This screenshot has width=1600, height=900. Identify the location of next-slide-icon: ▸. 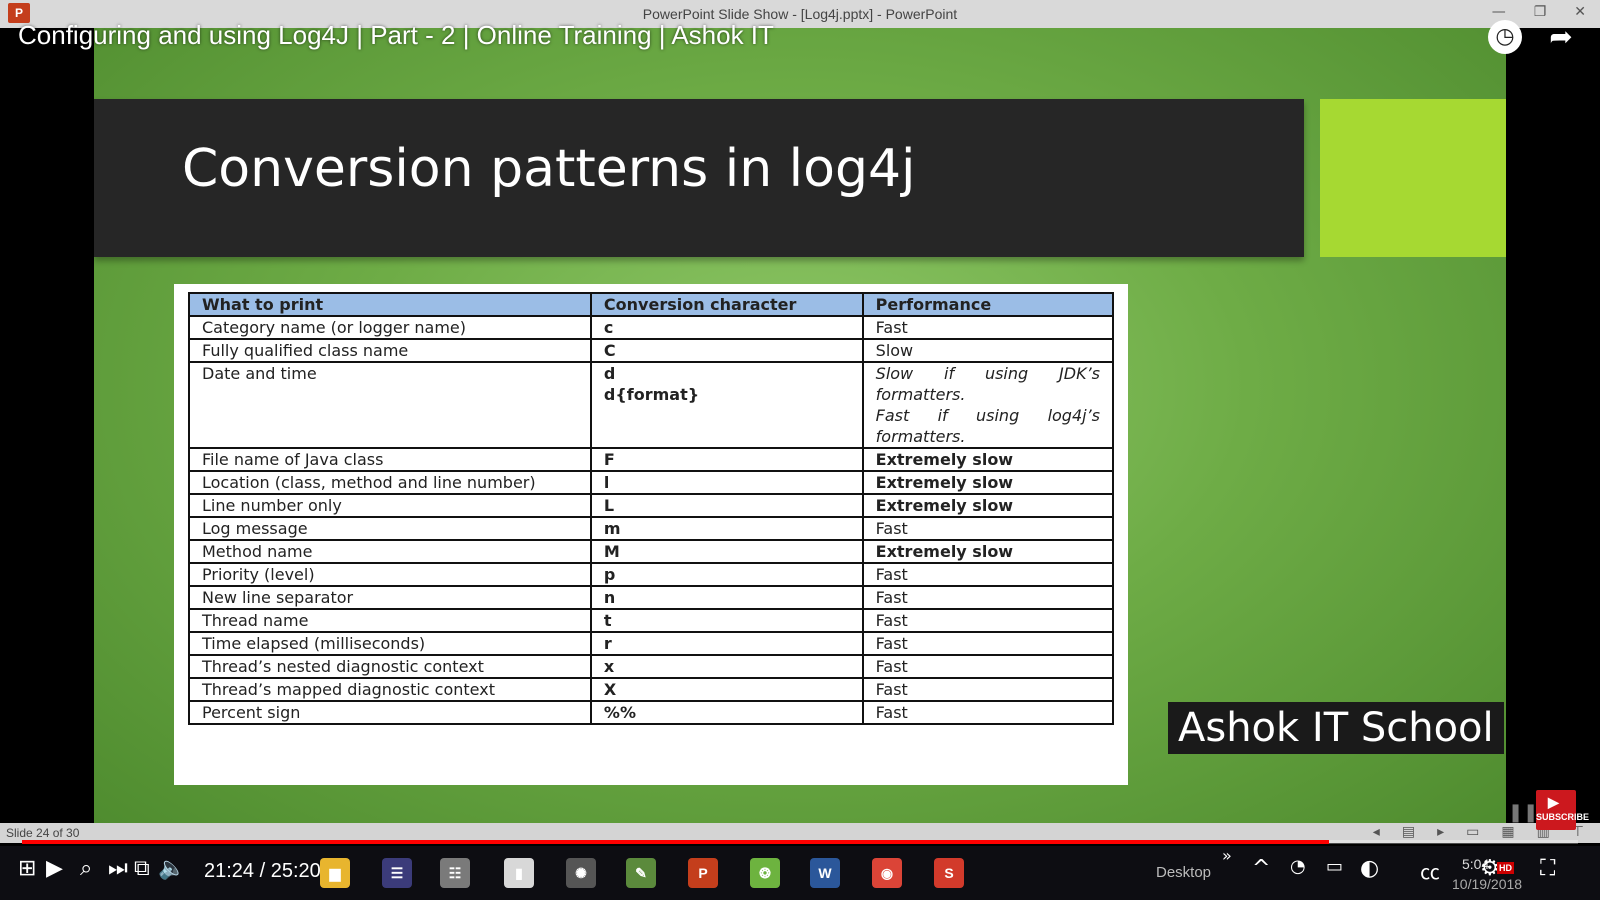
(1440, 832).